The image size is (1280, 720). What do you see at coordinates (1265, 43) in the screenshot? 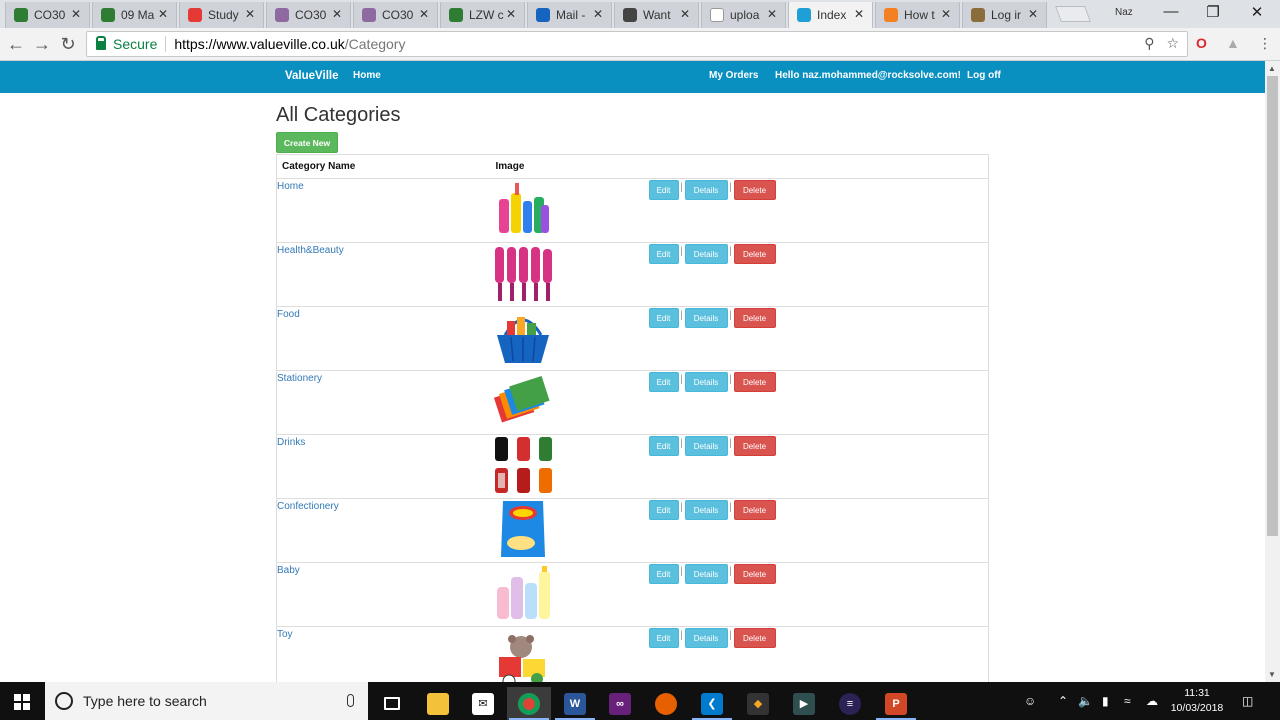
I see `chrome-menu-icon: ⋮` at bounding box center [1265, 43].